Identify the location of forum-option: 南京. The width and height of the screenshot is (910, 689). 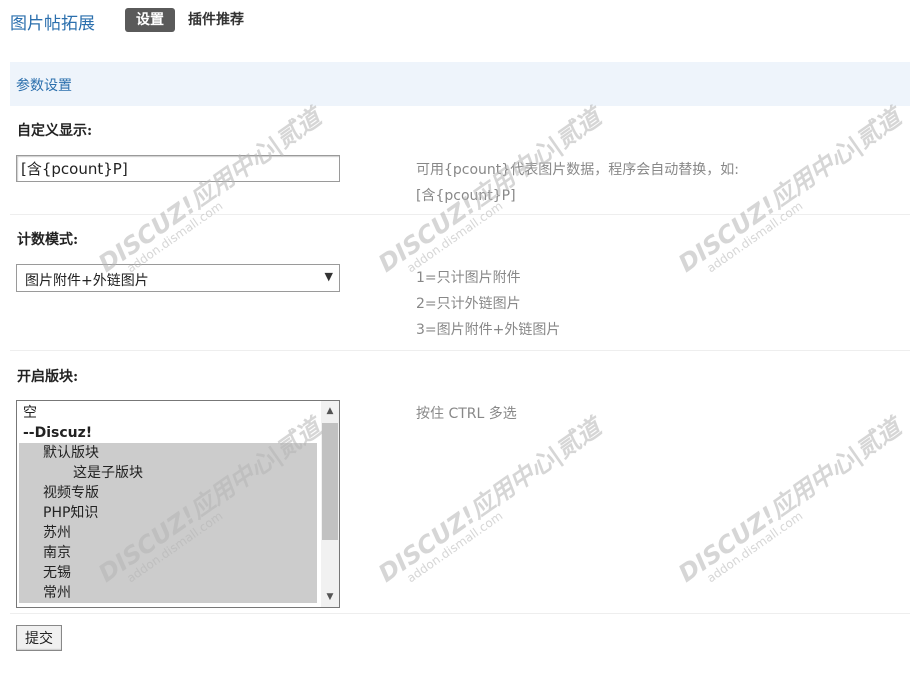
(168, 553).